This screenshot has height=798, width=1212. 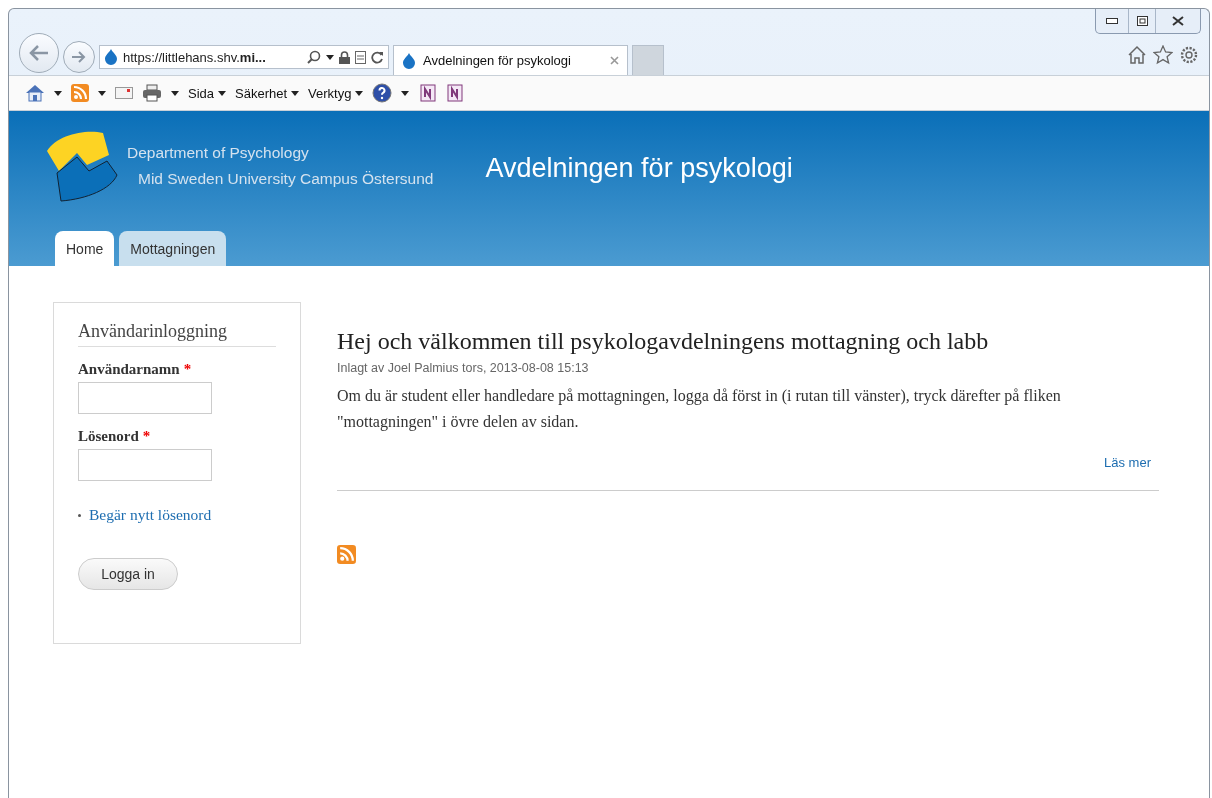 What do you see at coordinates (128, 574) in the screenshot?
I see `login-button: Logga in` at bounding box center [128, 574].